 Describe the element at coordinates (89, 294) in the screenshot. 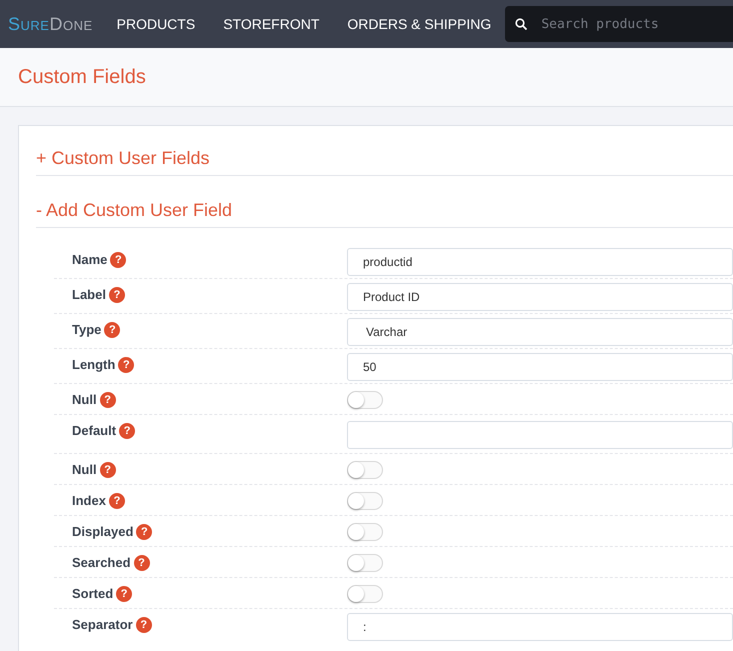

I see `field-label: Label` at that location.